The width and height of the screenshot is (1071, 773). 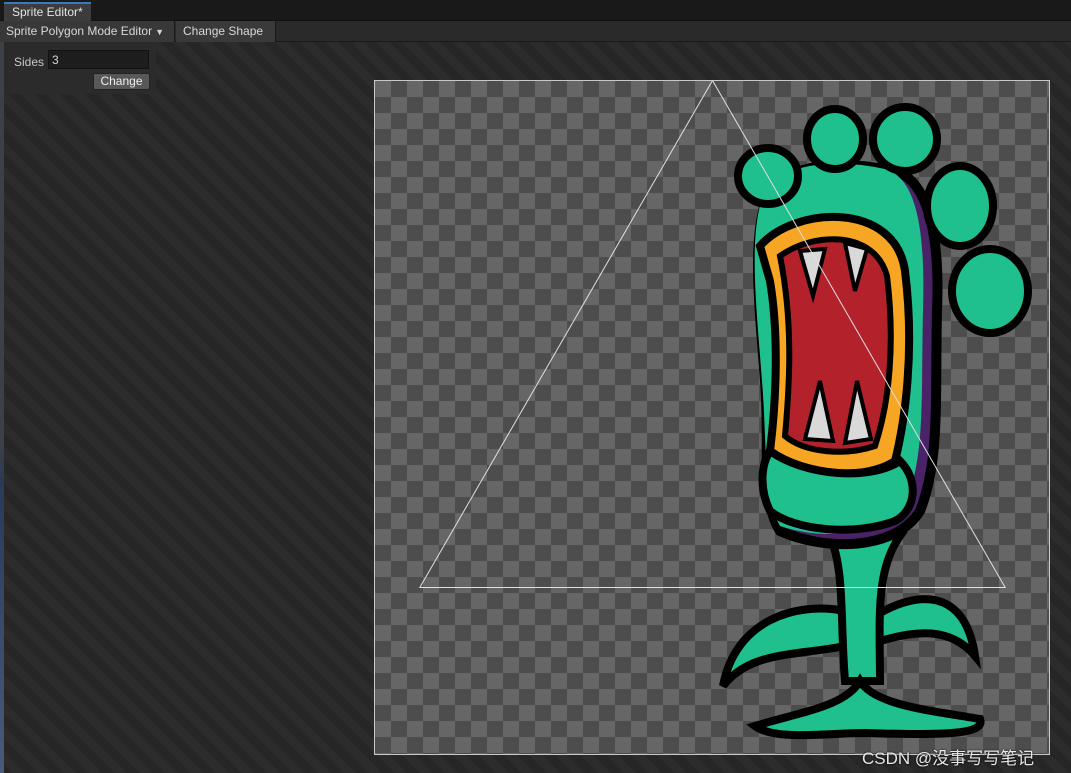 I want to click on change-button: Change, so click(x=121, y=81).